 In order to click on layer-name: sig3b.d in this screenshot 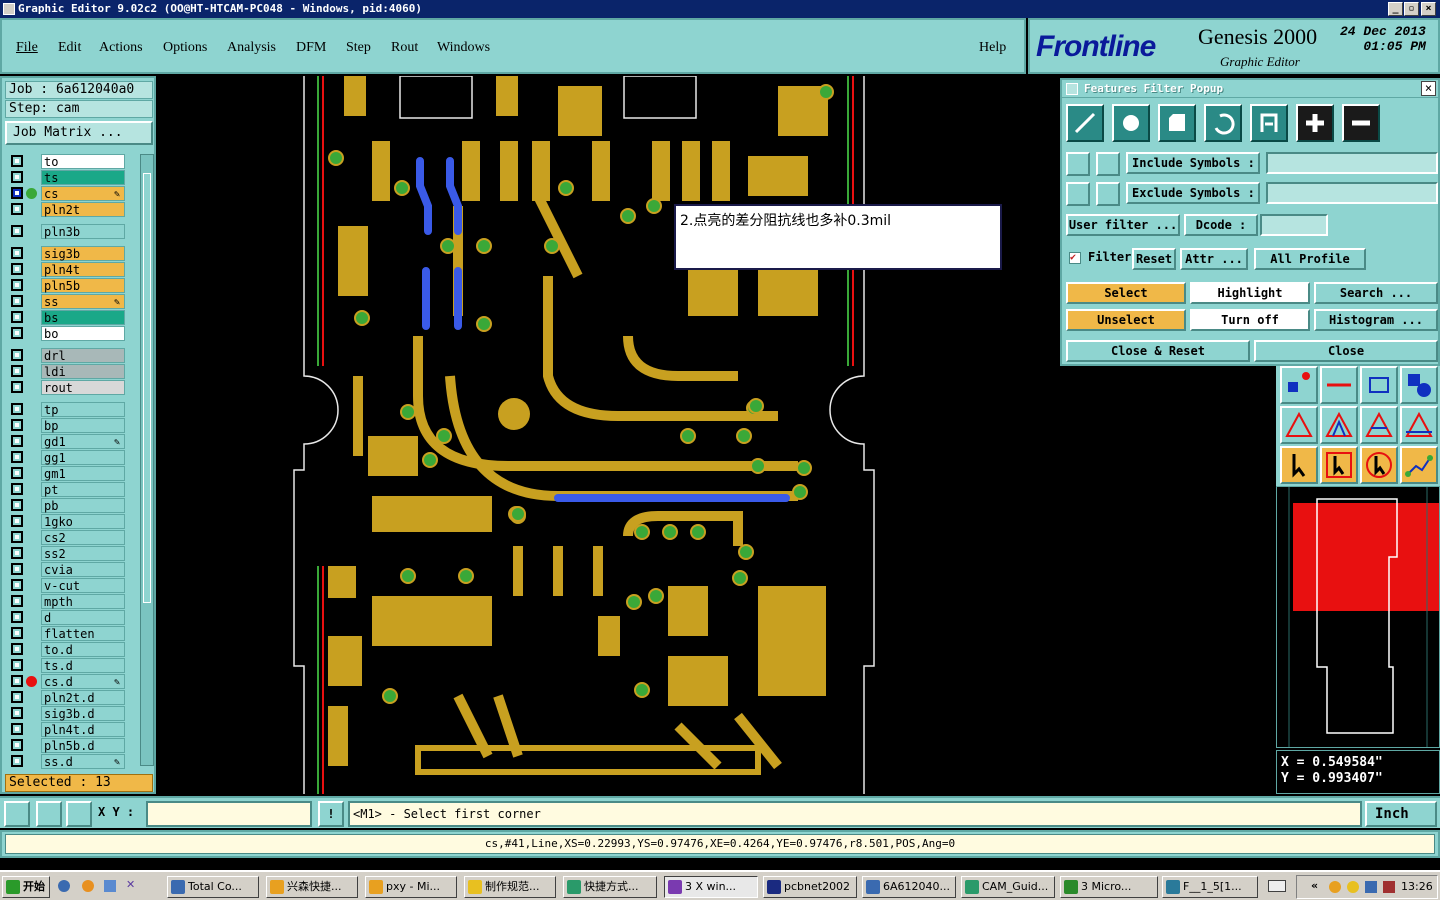, I will do `click(83, 713)`.